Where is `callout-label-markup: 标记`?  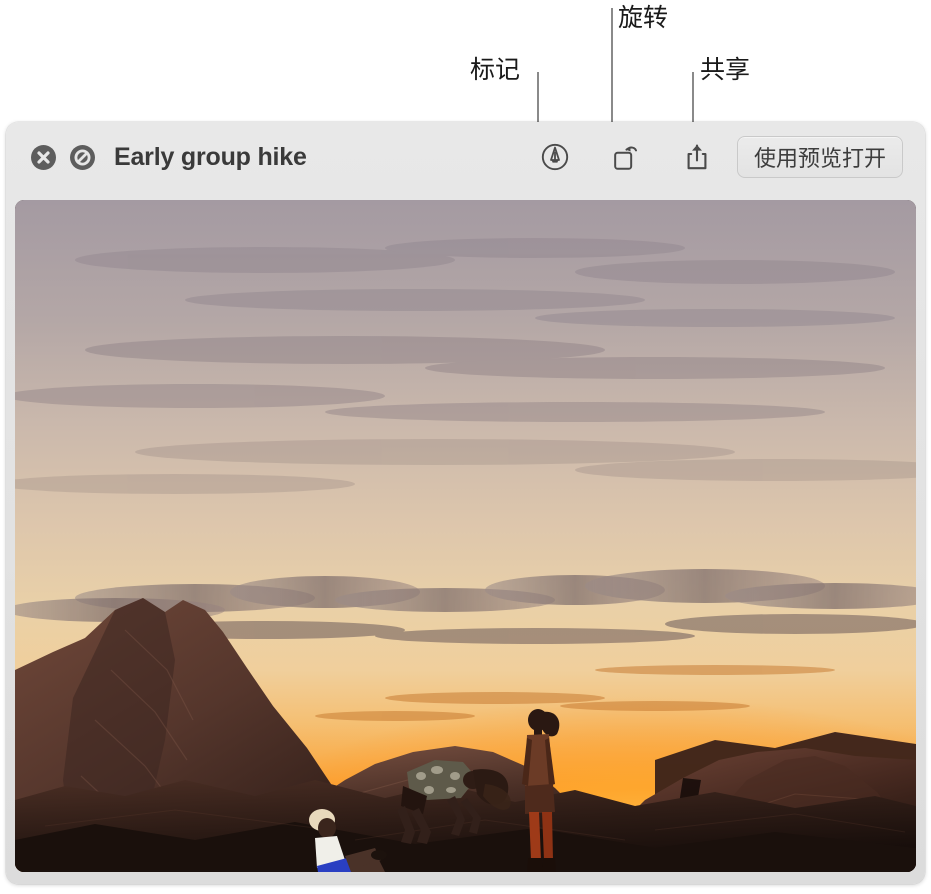
callout-label-markup: 标记 is located at coordinates (495, 69).